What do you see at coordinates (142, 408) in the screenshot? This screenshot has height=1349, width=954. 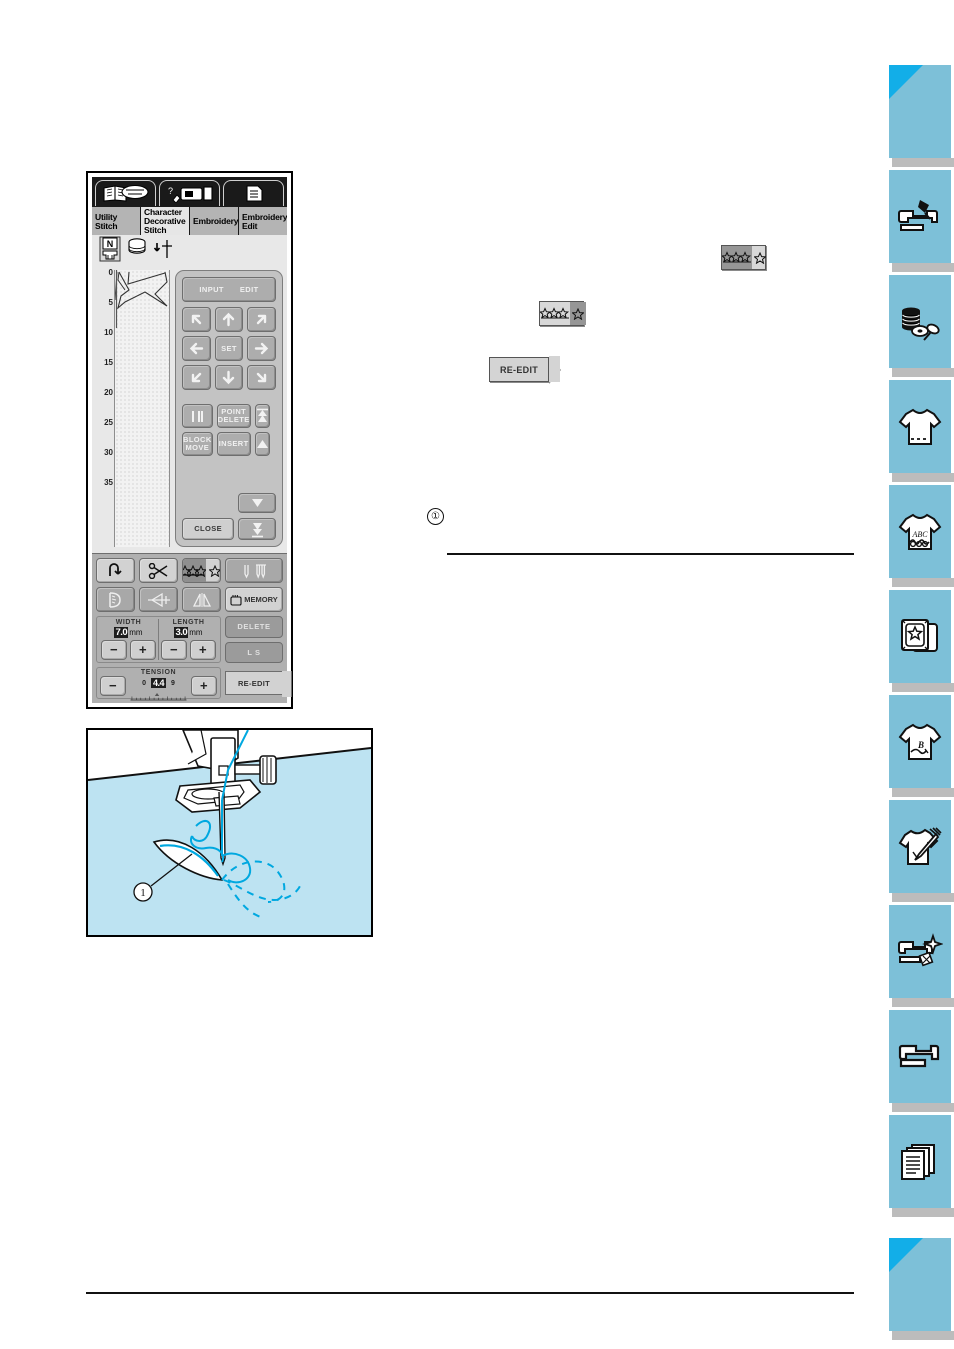 I see `stitch-pattern-canvas` at bounding box center [142, 408].